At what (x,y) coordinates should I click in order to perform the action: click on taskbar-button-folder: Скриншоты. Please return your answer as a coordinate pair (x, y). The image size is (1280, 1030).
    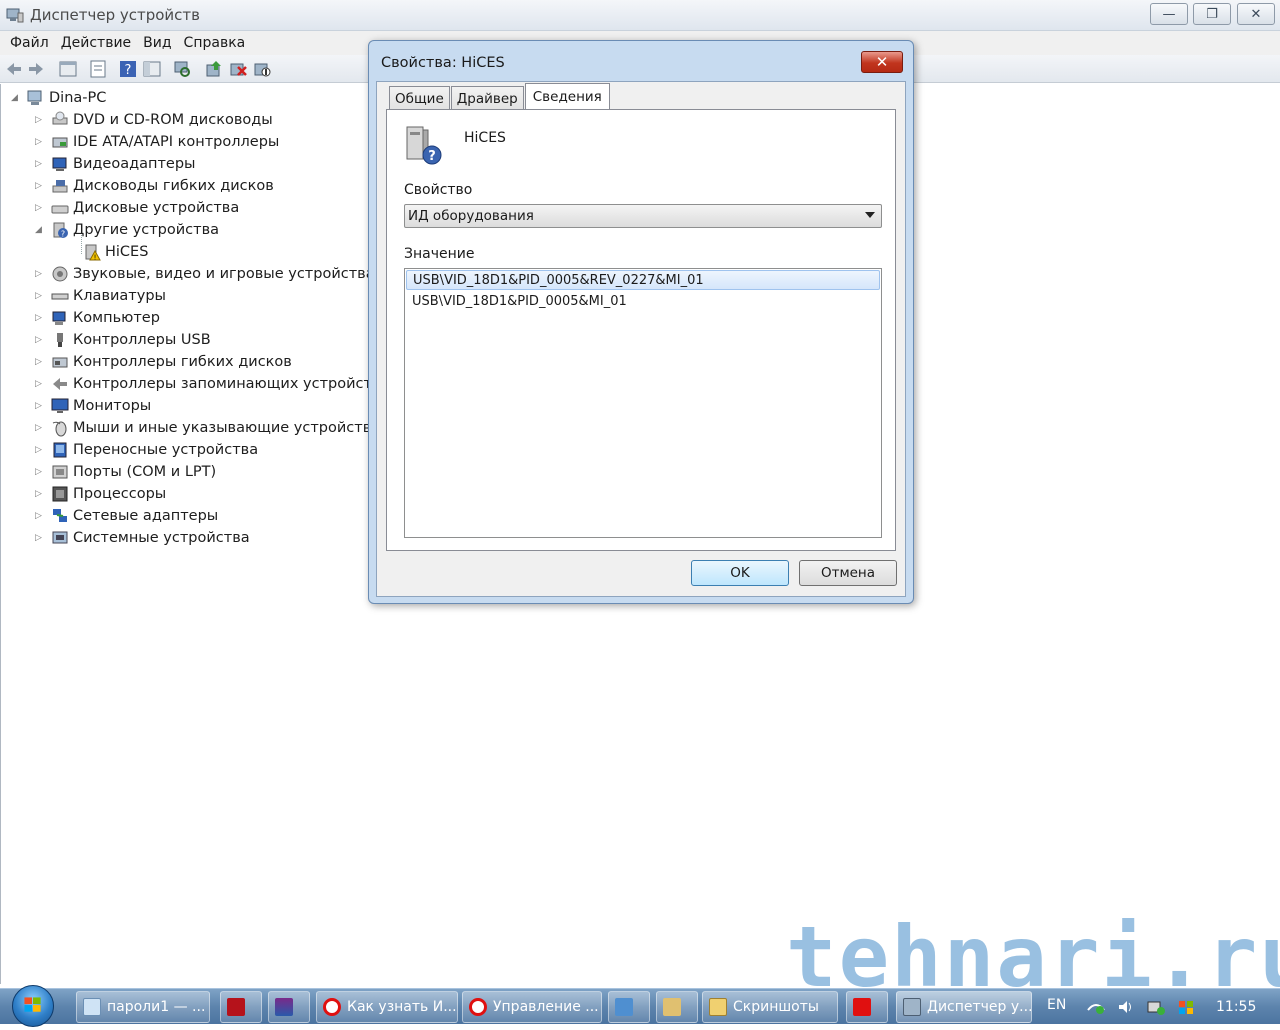
    Looking at the image, I should click on (770, 1007).